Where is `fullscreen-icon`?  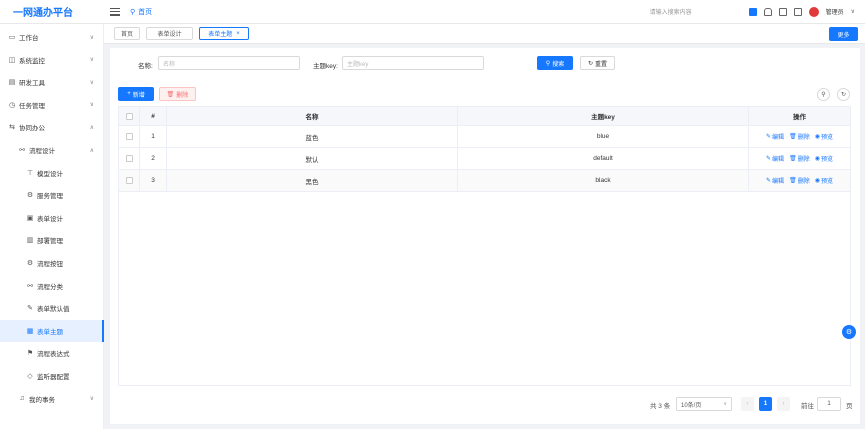 fullscreen-icon is located at coordinates (782, 11).